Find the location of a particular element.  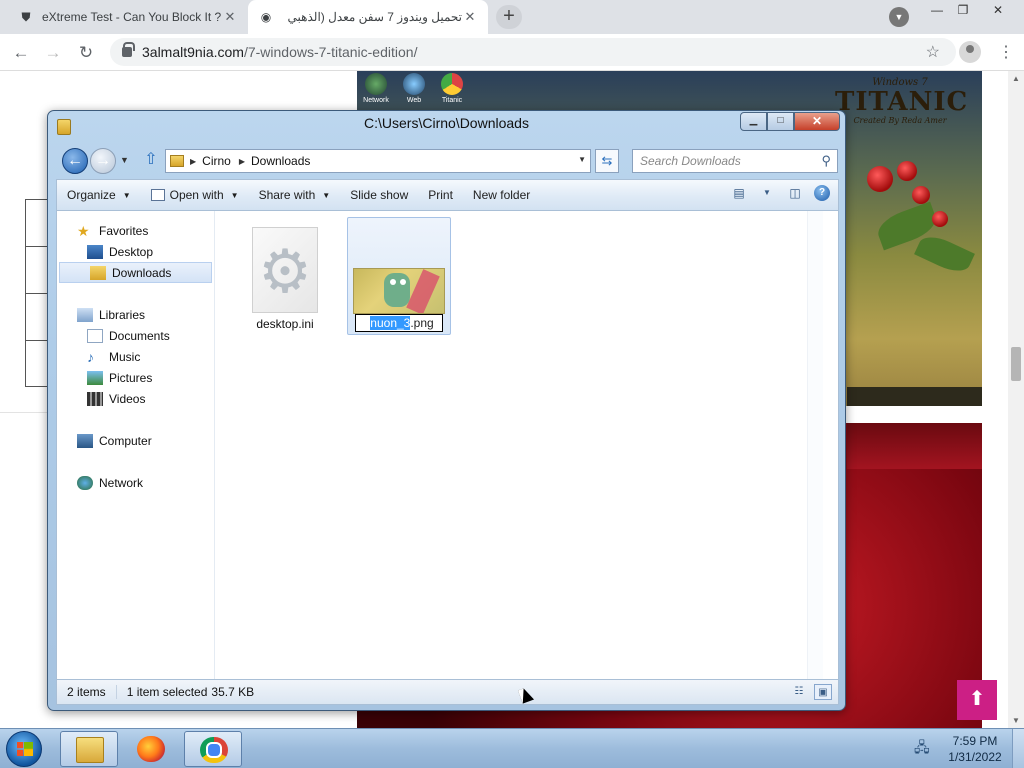

image-thumbnail is located at coordinates (399, 291).